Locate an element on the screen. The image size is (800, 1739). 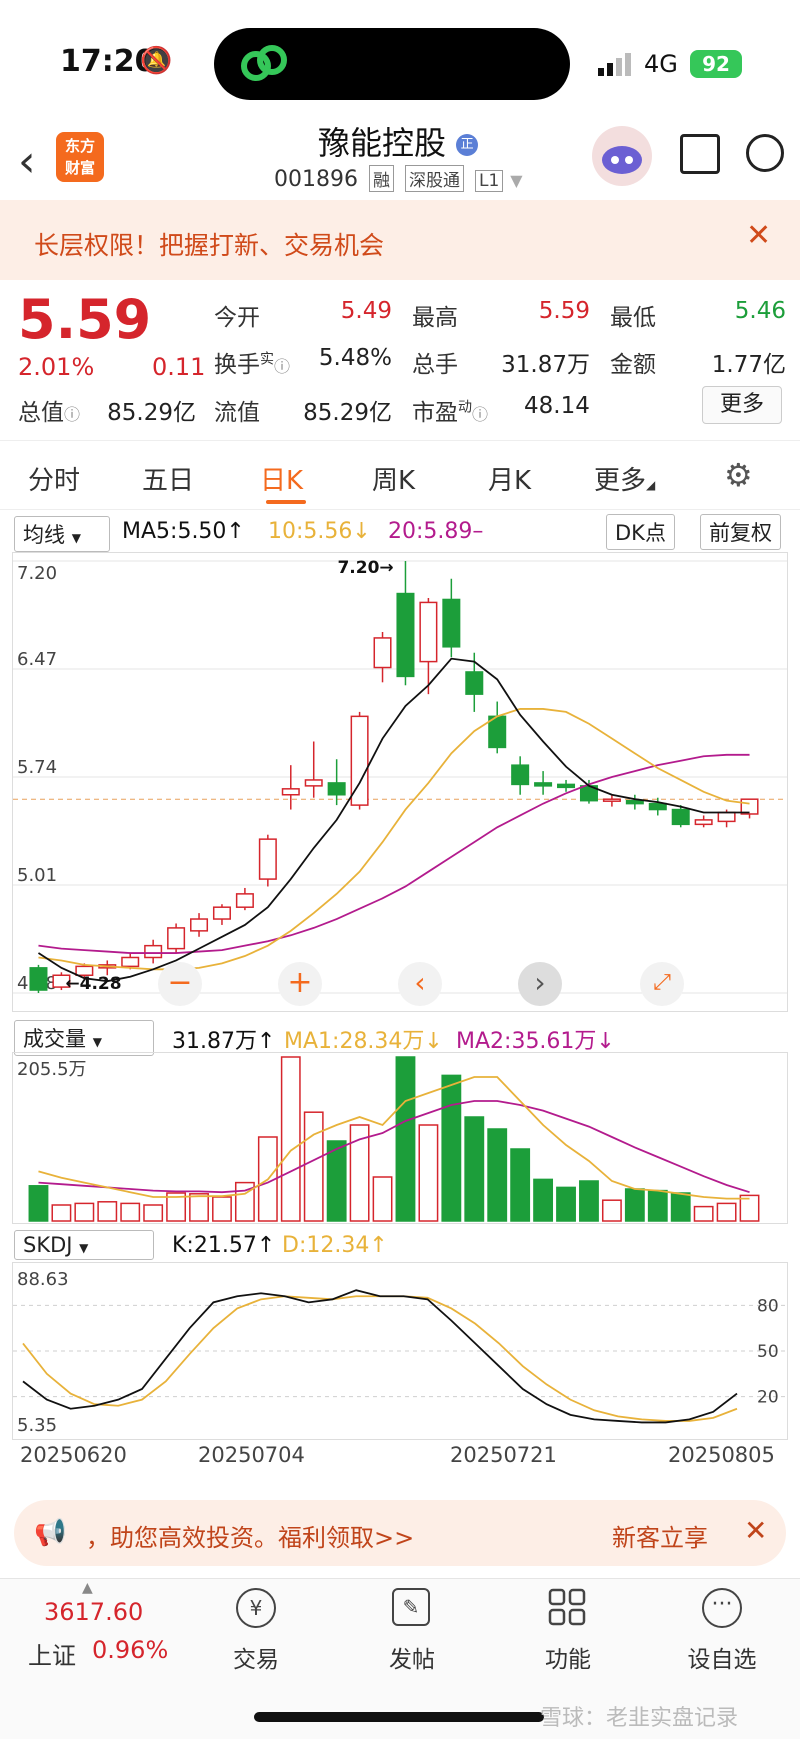
back-button: ‹ is located at coordinates (27, 161).